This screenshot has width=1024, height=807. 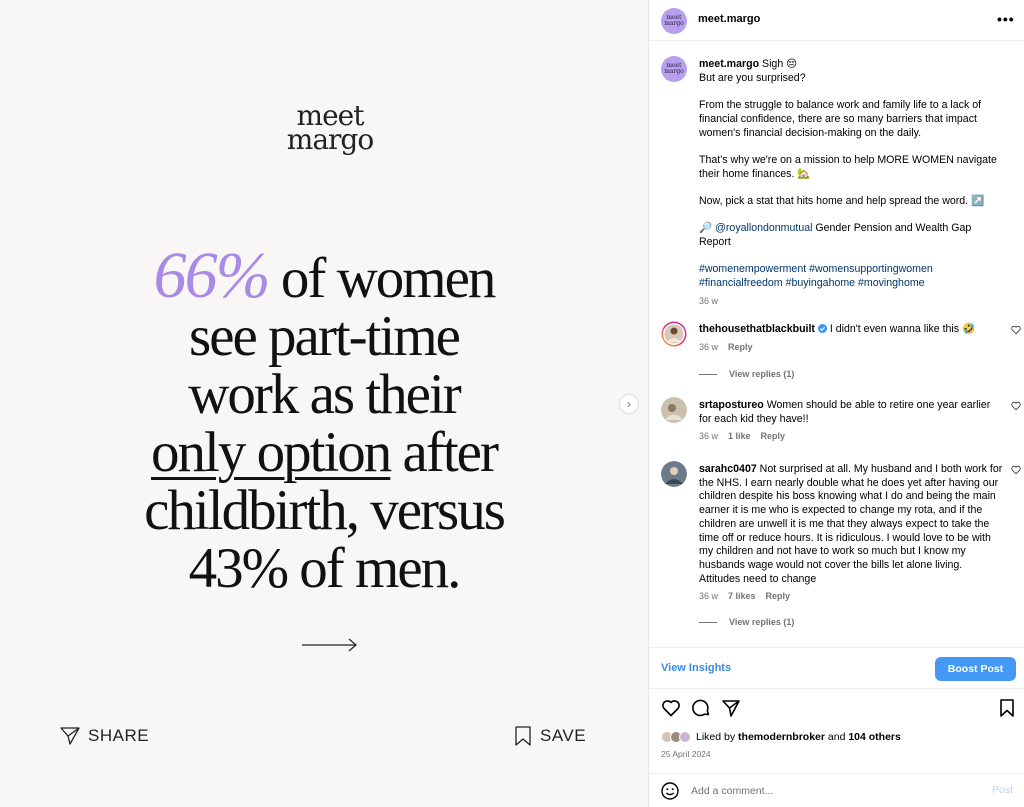 I want to click on headline-line5: childbirth, versus, so click(x=325, y=510).